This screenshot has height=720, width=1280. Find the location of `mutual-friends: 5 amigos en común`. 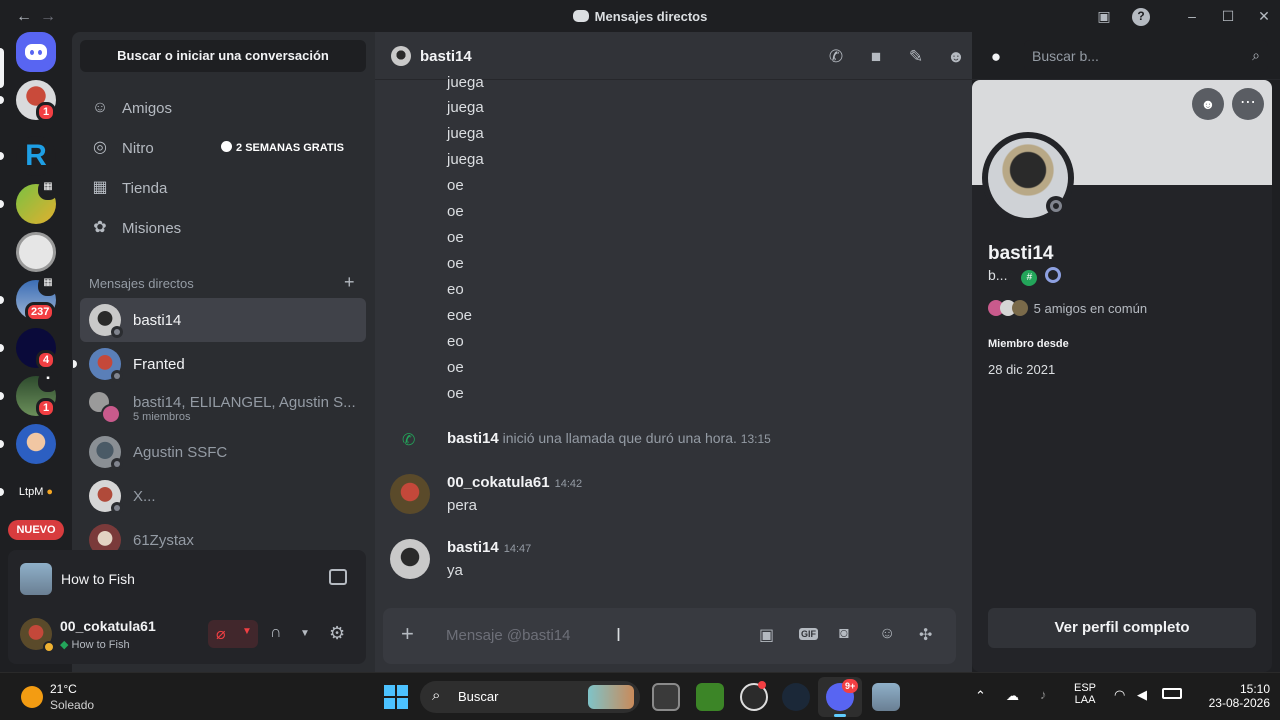

mutual-friends: 5 amigos en común is located at coordinates (1067, 308).